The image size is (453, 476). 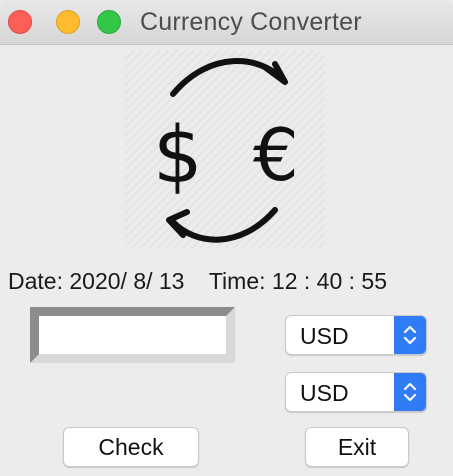 I want to click on amount-input, so click(x=132, y=335).